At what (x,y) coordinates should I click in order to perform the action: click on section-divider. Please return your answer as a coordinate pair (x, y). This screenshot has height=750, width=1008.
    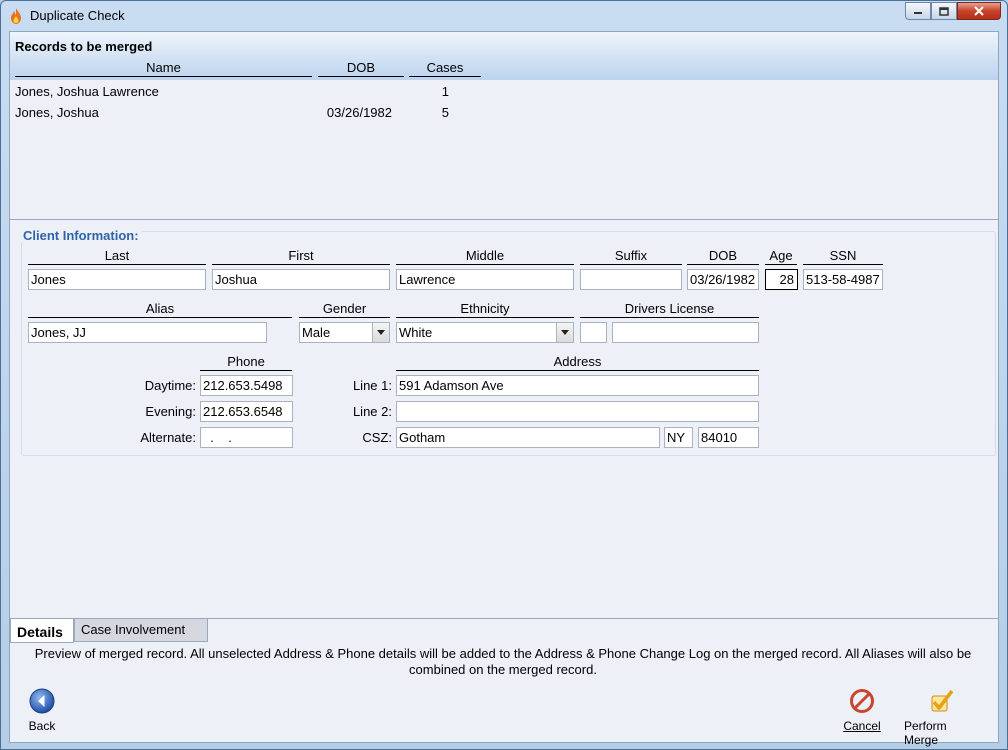
    Looking at the image, I should click on (504, 219).